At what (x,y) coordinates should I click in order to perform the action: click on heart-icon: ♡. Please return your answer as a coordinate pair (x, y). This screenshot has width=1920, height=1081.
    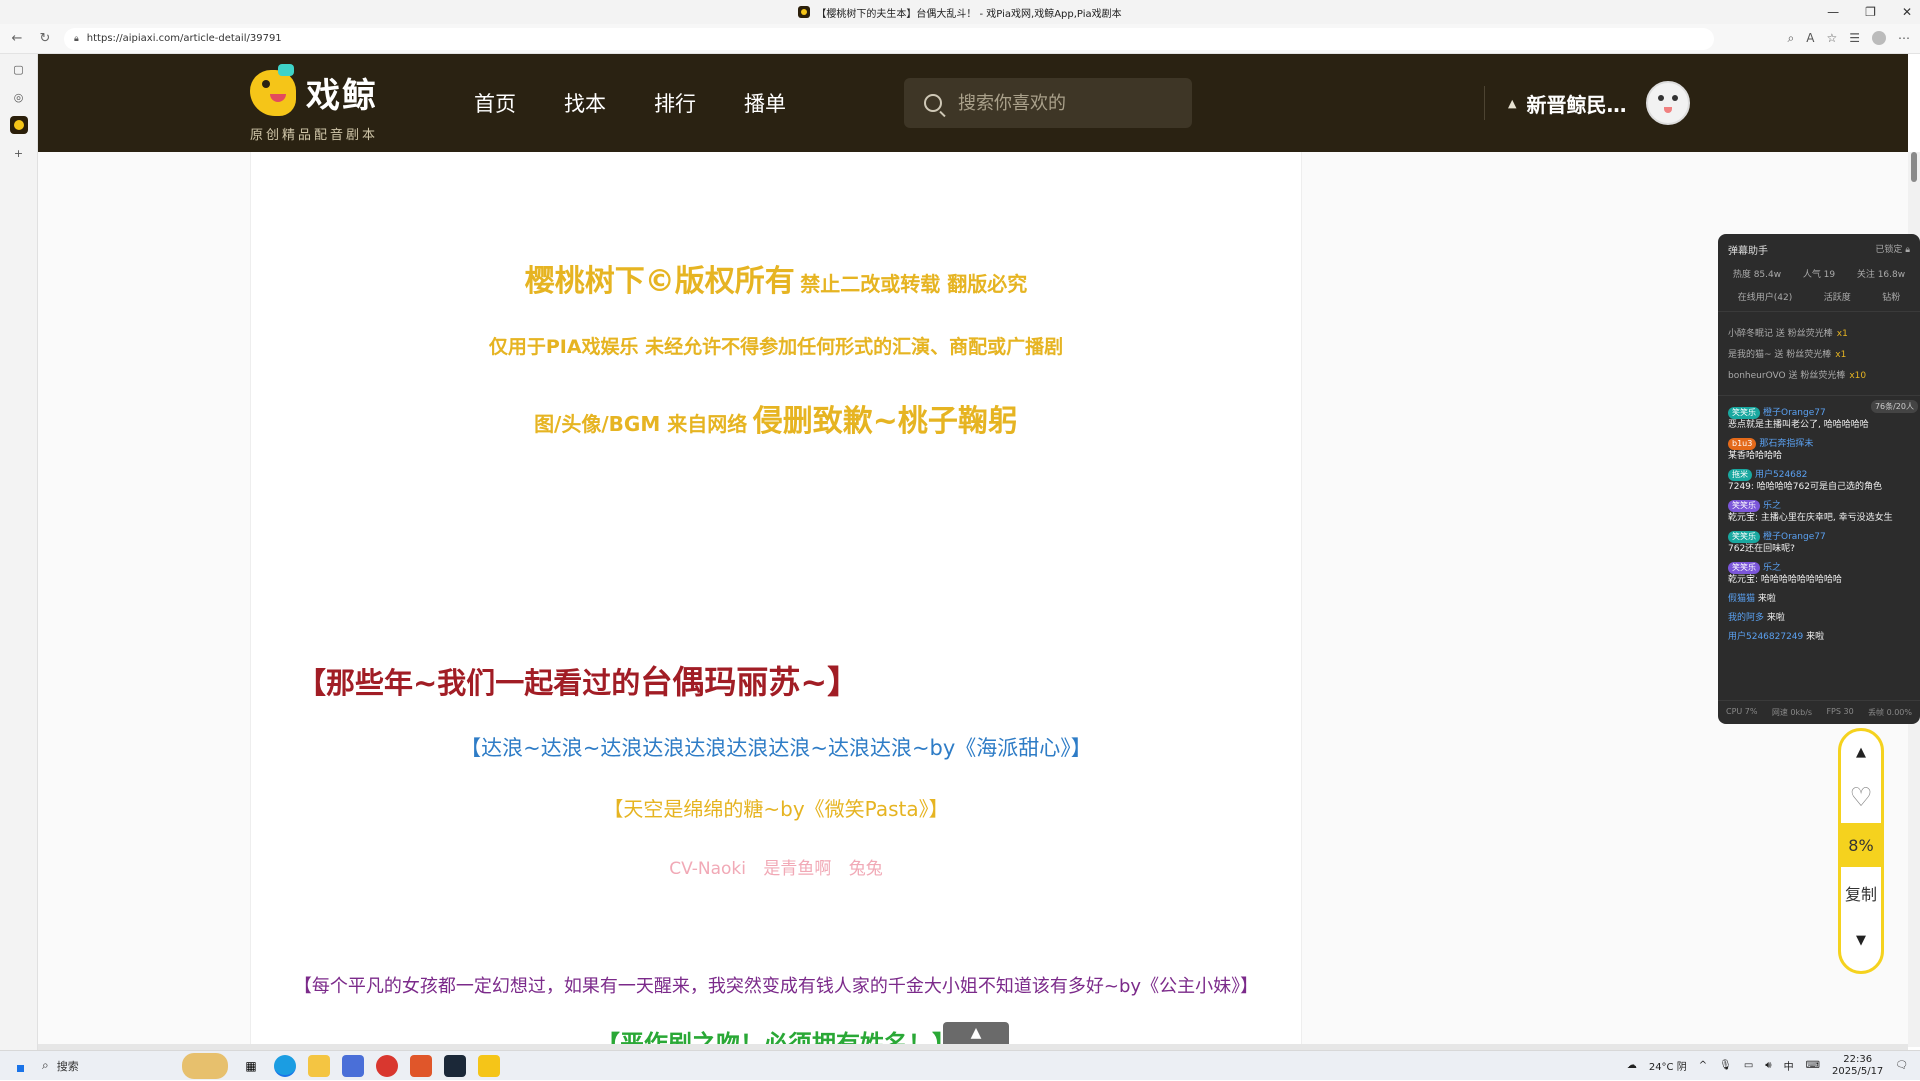
    Looking at the image, I should click on (1861, 798).